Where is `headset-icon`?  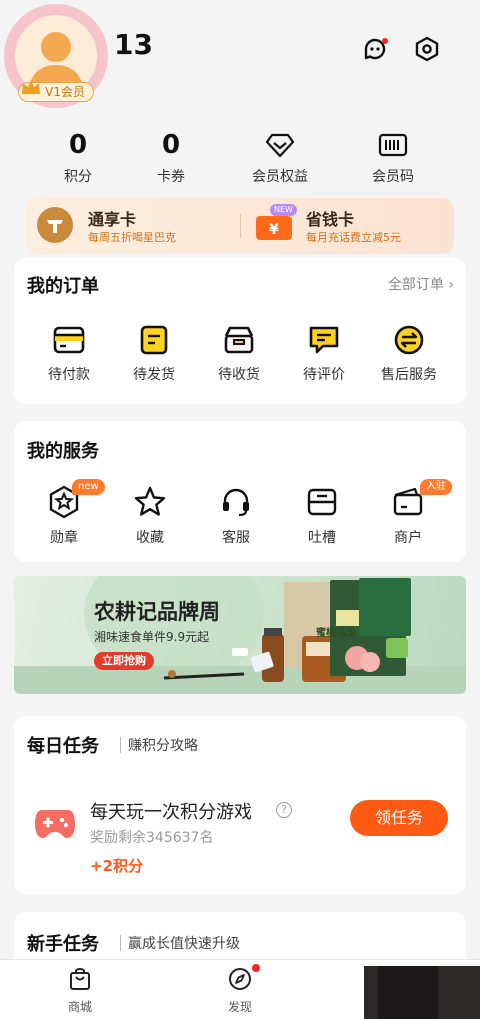
headset-icon is located at coordinates (236, 502).